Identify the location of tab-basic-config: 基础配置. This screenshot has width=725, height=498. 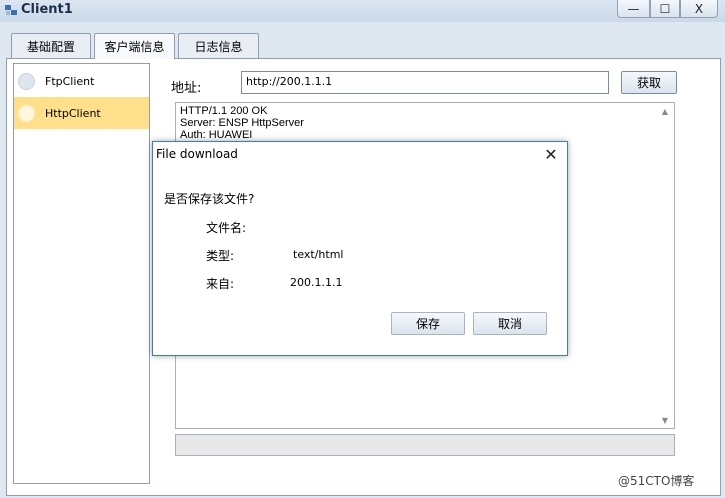
(51, 45).